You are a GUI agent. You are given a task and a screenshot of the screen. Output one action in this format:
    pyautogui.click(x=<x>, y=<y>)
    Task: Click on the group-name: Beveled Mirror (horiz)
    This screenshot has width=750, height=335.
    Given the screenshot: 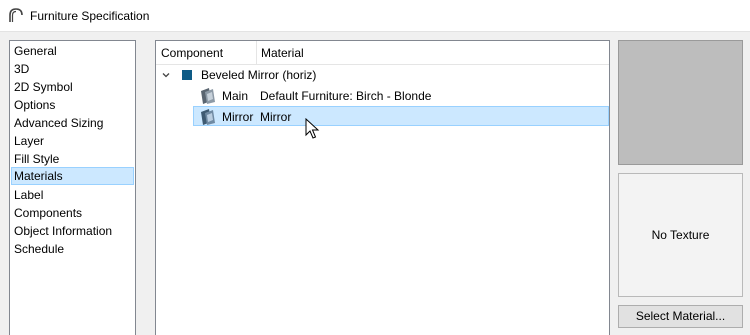 What is the action you would take?
    pyautogui.click(x=259, y=75)
    